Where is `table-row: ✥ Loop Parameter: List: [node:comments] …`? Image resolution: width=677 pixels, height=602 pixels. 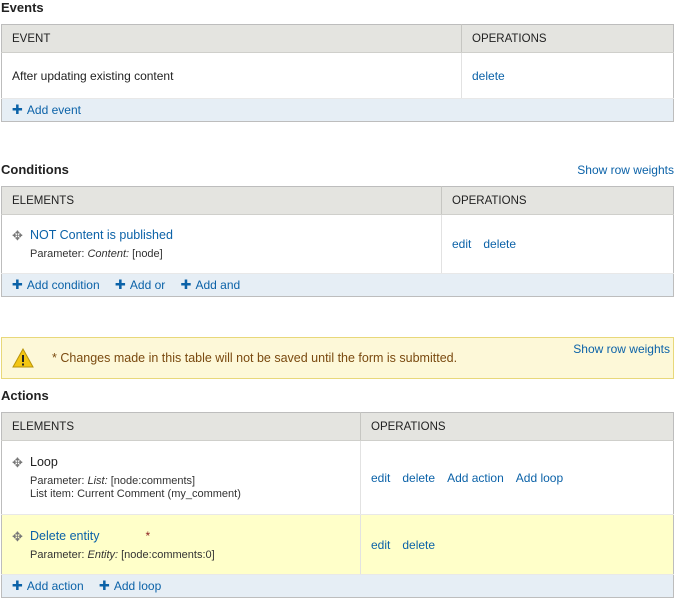
table-row: ✥ Loop Parameter: List: [node:comments] … is located at coordinates (337, 477).